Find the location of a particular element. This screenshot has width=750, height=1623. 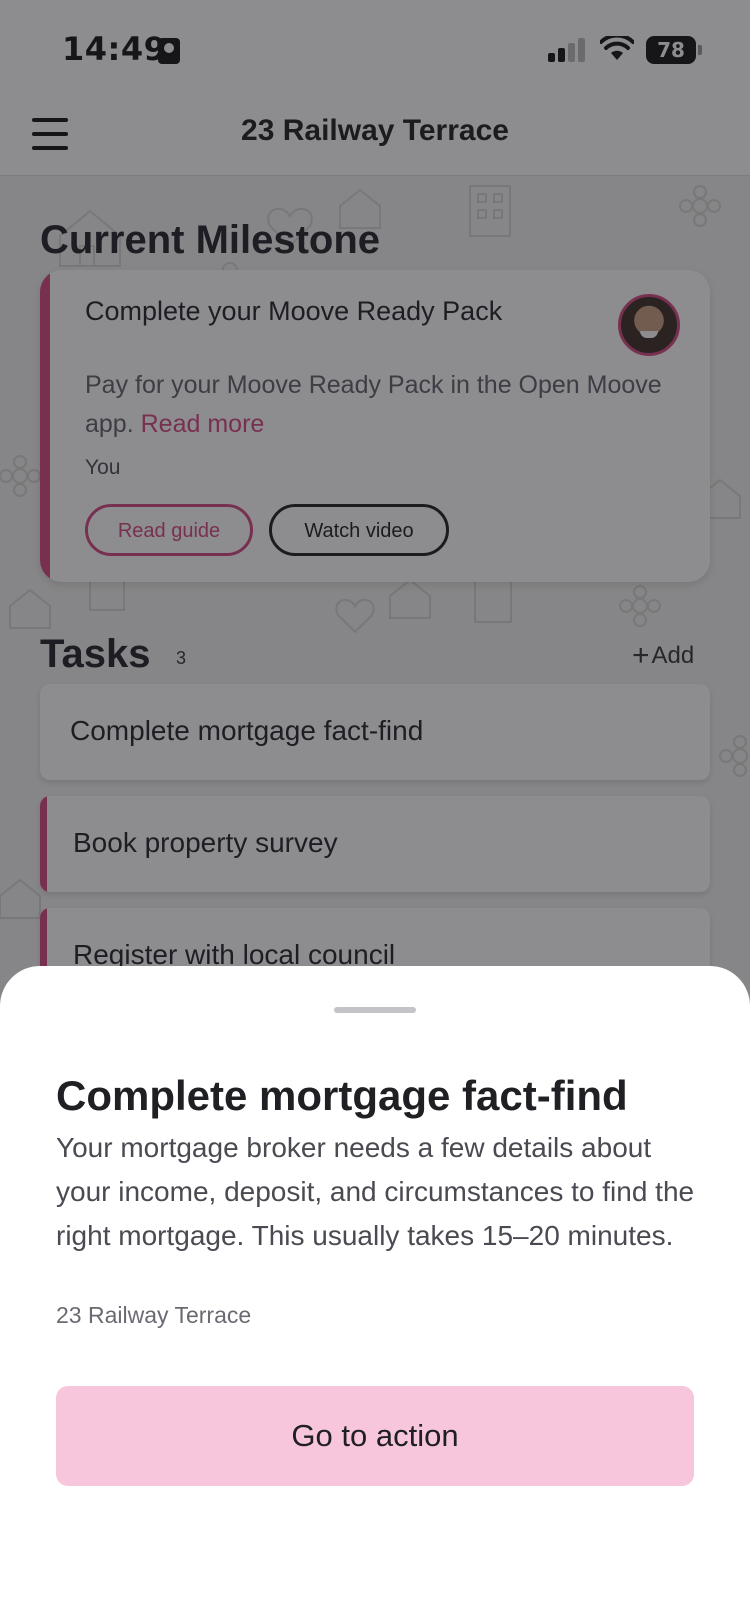

sheet-address: 23 Railway Terrace is located at coordinates (154, 1315).